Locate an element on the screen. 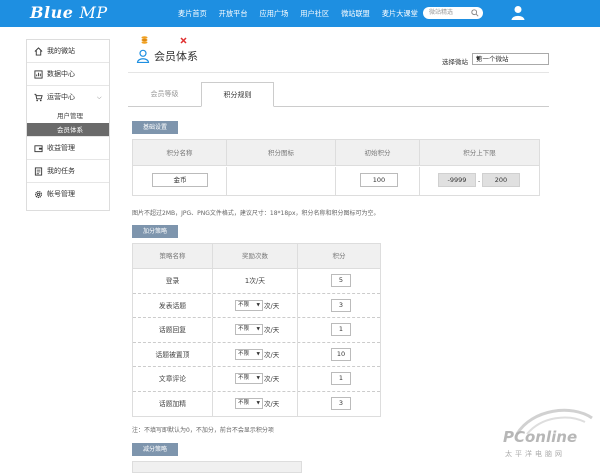  nav-item-classroom: 麦片大课堂 is located at coordinates (400, 13).